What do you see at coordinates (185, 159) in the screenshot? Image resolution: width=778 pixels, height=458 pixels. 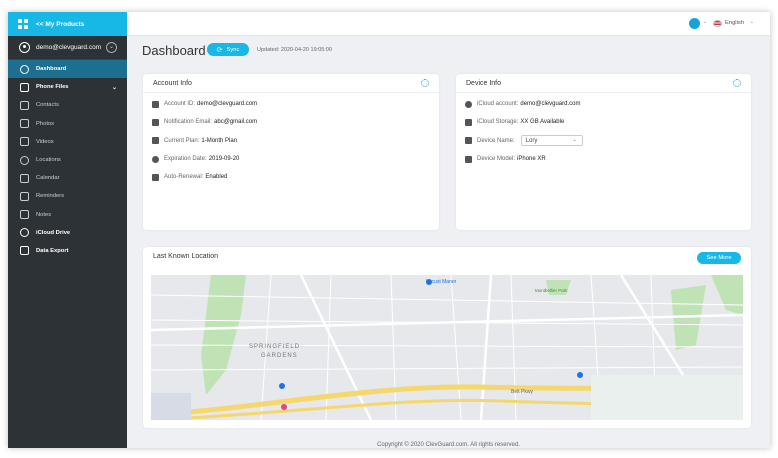 I see `field-label: Expiration Date:` at bounding box center [185, 159].